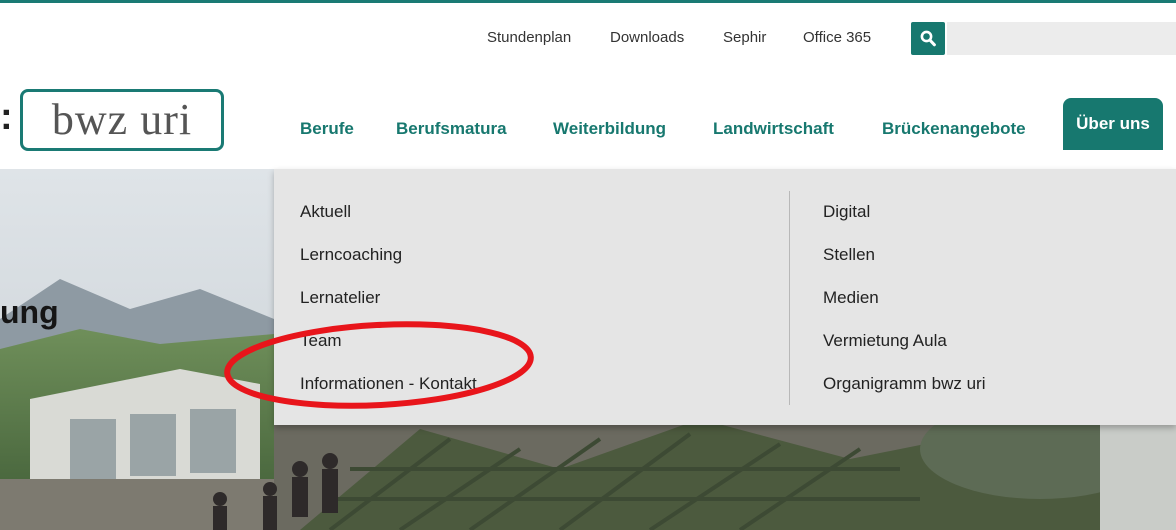 This screenshot has height=530, width=1176. I want to click on search-icon, so click(928, 38).